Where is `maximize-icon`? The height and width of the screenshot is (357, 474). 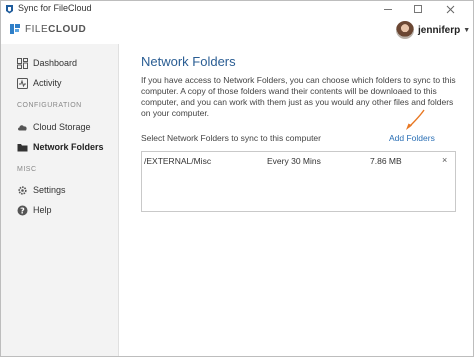 maximize-icon is located at coordinates (418, 9).